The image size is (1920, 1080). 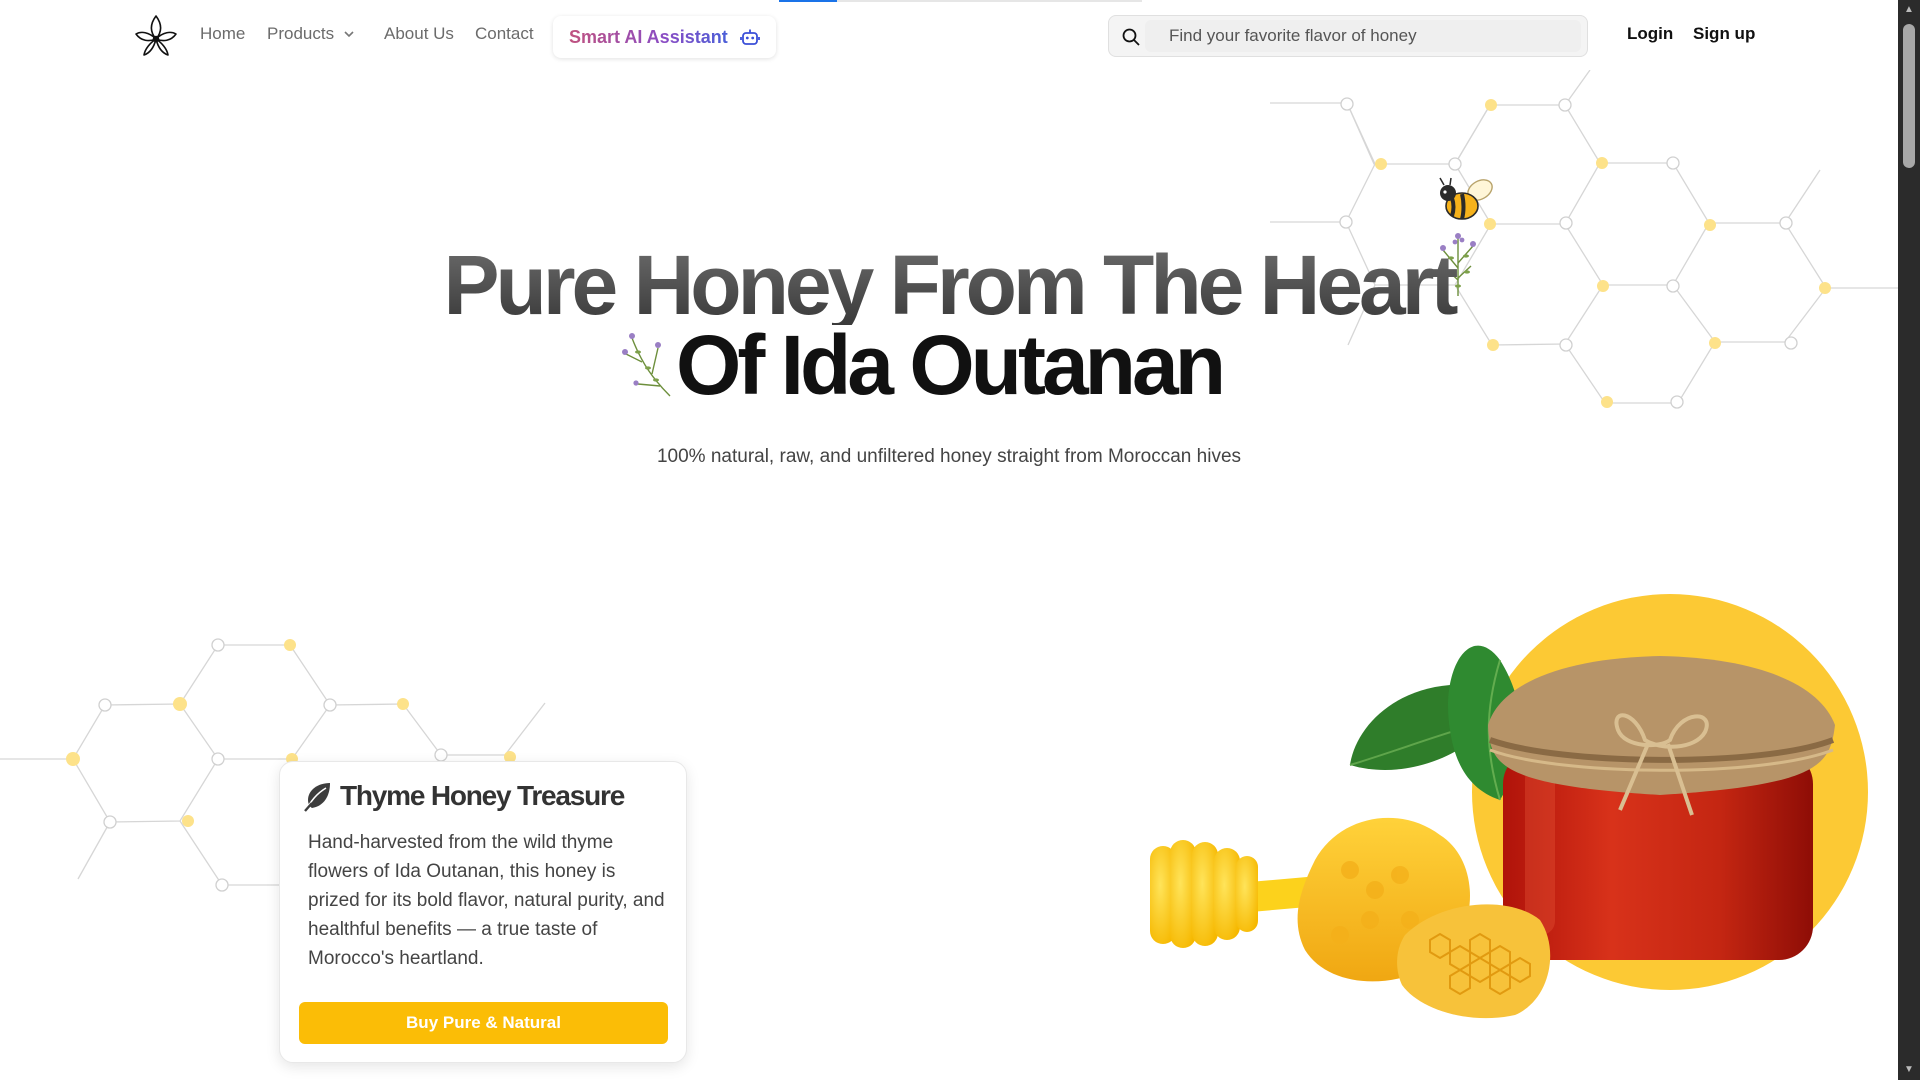 What do you see at coordinates (483, 1023) in the screenshot?
I see `buy-button: Buy Pure & Natural` at bounding box center [483, 1023].